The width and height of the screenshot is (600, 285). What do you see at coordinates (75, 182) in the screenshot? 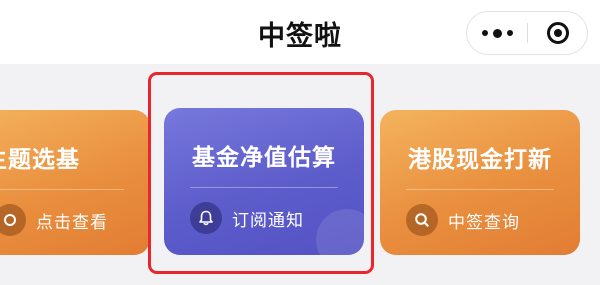
I see `feature-card-theme-fund: 门主题选基 点击查看` at bounding box center [75, 182].